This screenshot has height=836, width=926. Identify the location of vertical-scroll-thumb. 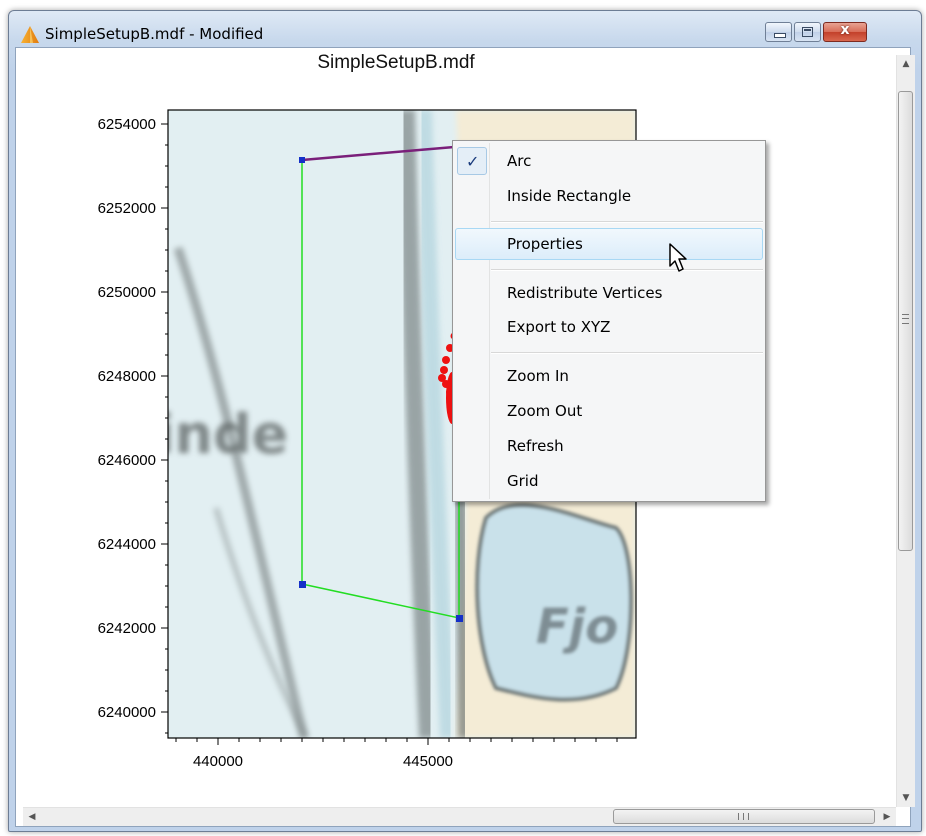
(905, 321).